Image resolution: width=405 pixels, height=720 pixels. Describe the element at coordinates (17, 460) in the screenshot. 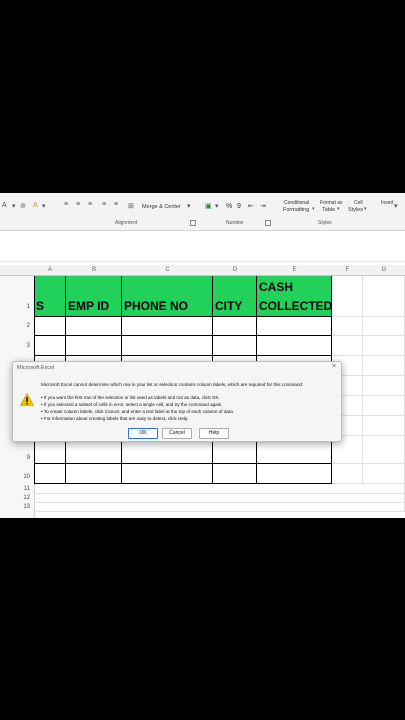

I see `row-header-9: 9` at that location.